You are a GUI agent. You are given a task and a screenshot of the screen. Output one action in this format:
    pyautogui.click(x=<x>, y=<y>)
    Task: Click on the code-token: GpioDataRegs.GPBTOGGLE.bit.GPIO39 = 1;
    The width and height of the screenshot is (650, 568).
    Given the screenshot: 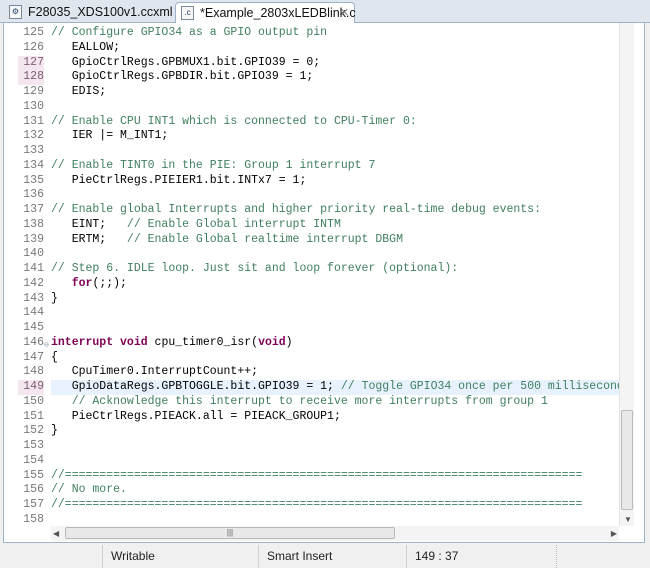 What is the action you would take?
    pyautogui.click(x=196, y=386)
    